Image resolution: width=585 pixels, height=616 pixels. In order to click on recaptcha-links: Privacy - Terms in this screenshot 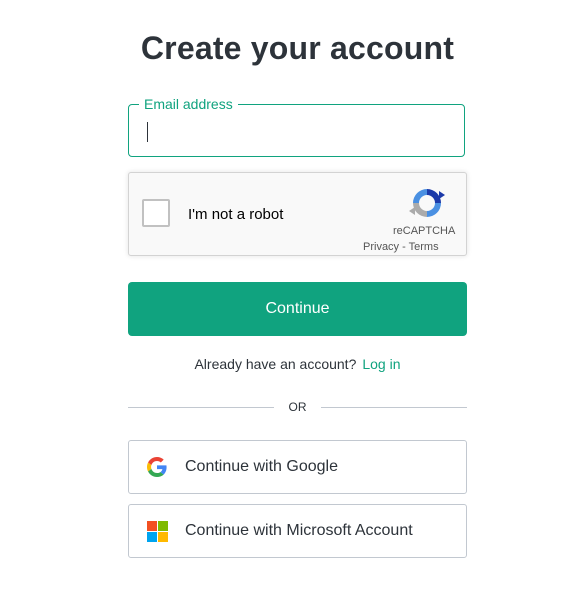, I will do `click(401, 247)`.